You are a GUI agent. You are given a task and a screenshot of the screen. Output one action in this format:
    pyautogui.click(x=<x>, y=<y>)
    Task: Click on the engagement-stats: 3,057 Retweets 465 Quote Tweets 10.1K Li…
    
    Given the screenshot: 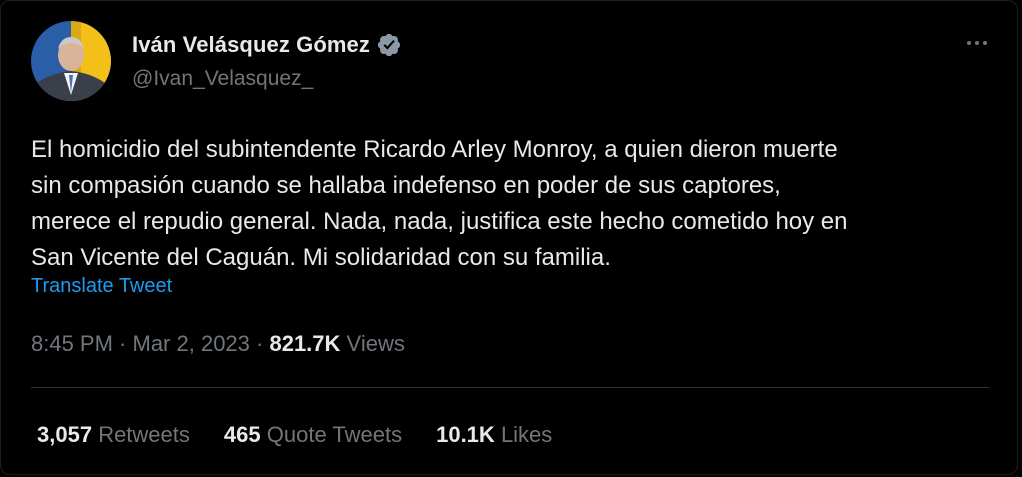 What is the action you would take?
    pyautogui.click(x=311, y=435)
    